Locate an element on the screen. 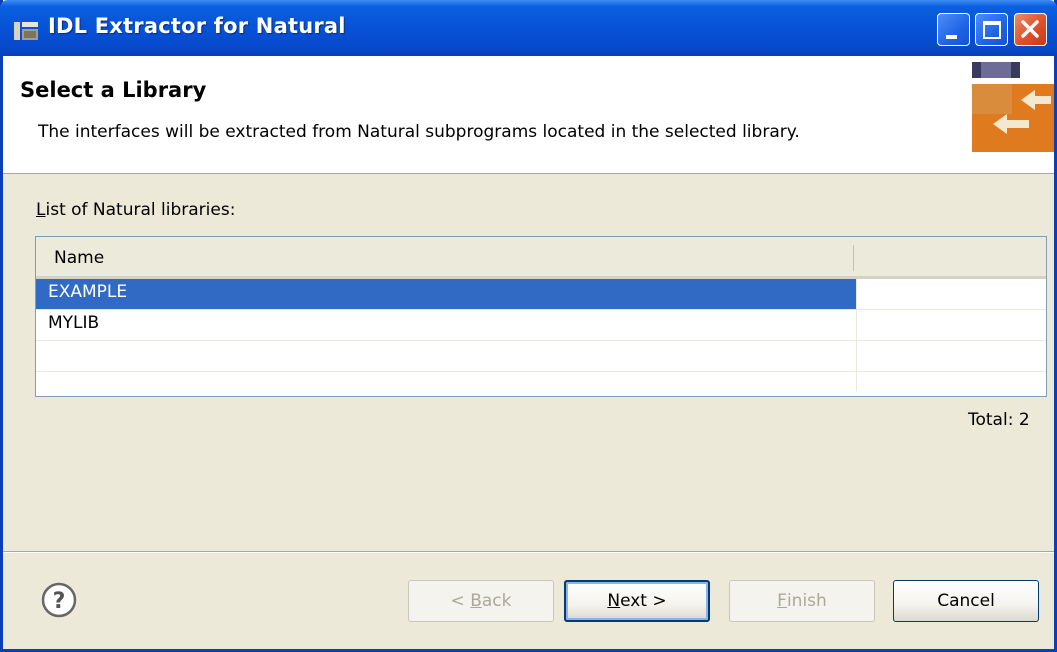  help-question-icon: ? is located at coordinates (59, 600).